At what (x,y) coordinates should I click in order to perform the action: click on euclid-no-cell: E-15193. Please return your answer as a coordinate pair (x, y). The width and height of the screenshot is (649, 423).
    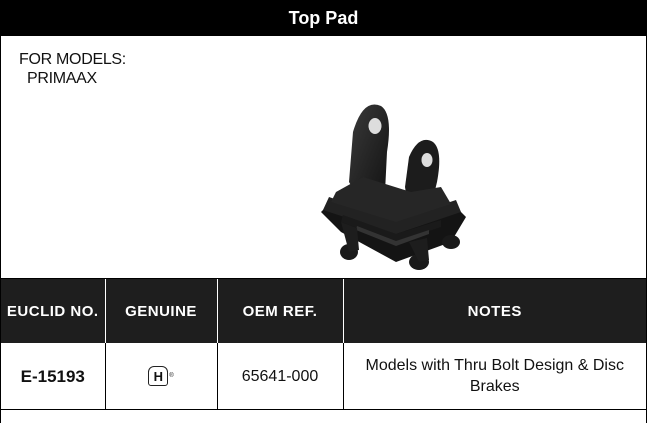
    Looking at the image, I should click on (53, 376).